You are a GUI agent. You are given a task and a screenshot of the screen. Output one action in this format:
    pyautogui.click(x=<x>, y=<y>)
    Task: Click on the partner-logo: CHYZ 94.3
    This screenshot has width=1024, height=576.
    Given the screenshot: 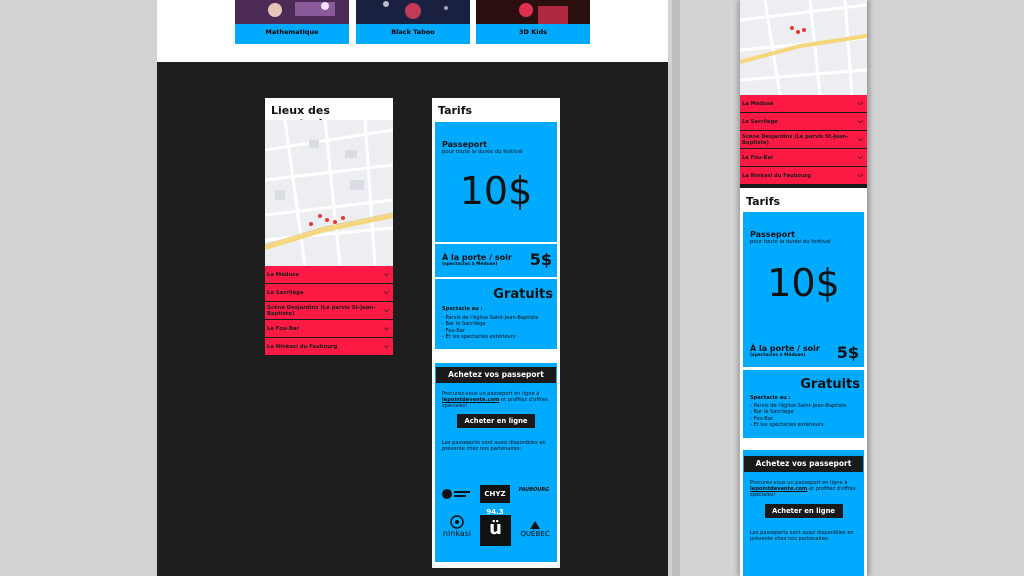 What is the action you would take?
    pyautogui.click(x=495, y=500)
    